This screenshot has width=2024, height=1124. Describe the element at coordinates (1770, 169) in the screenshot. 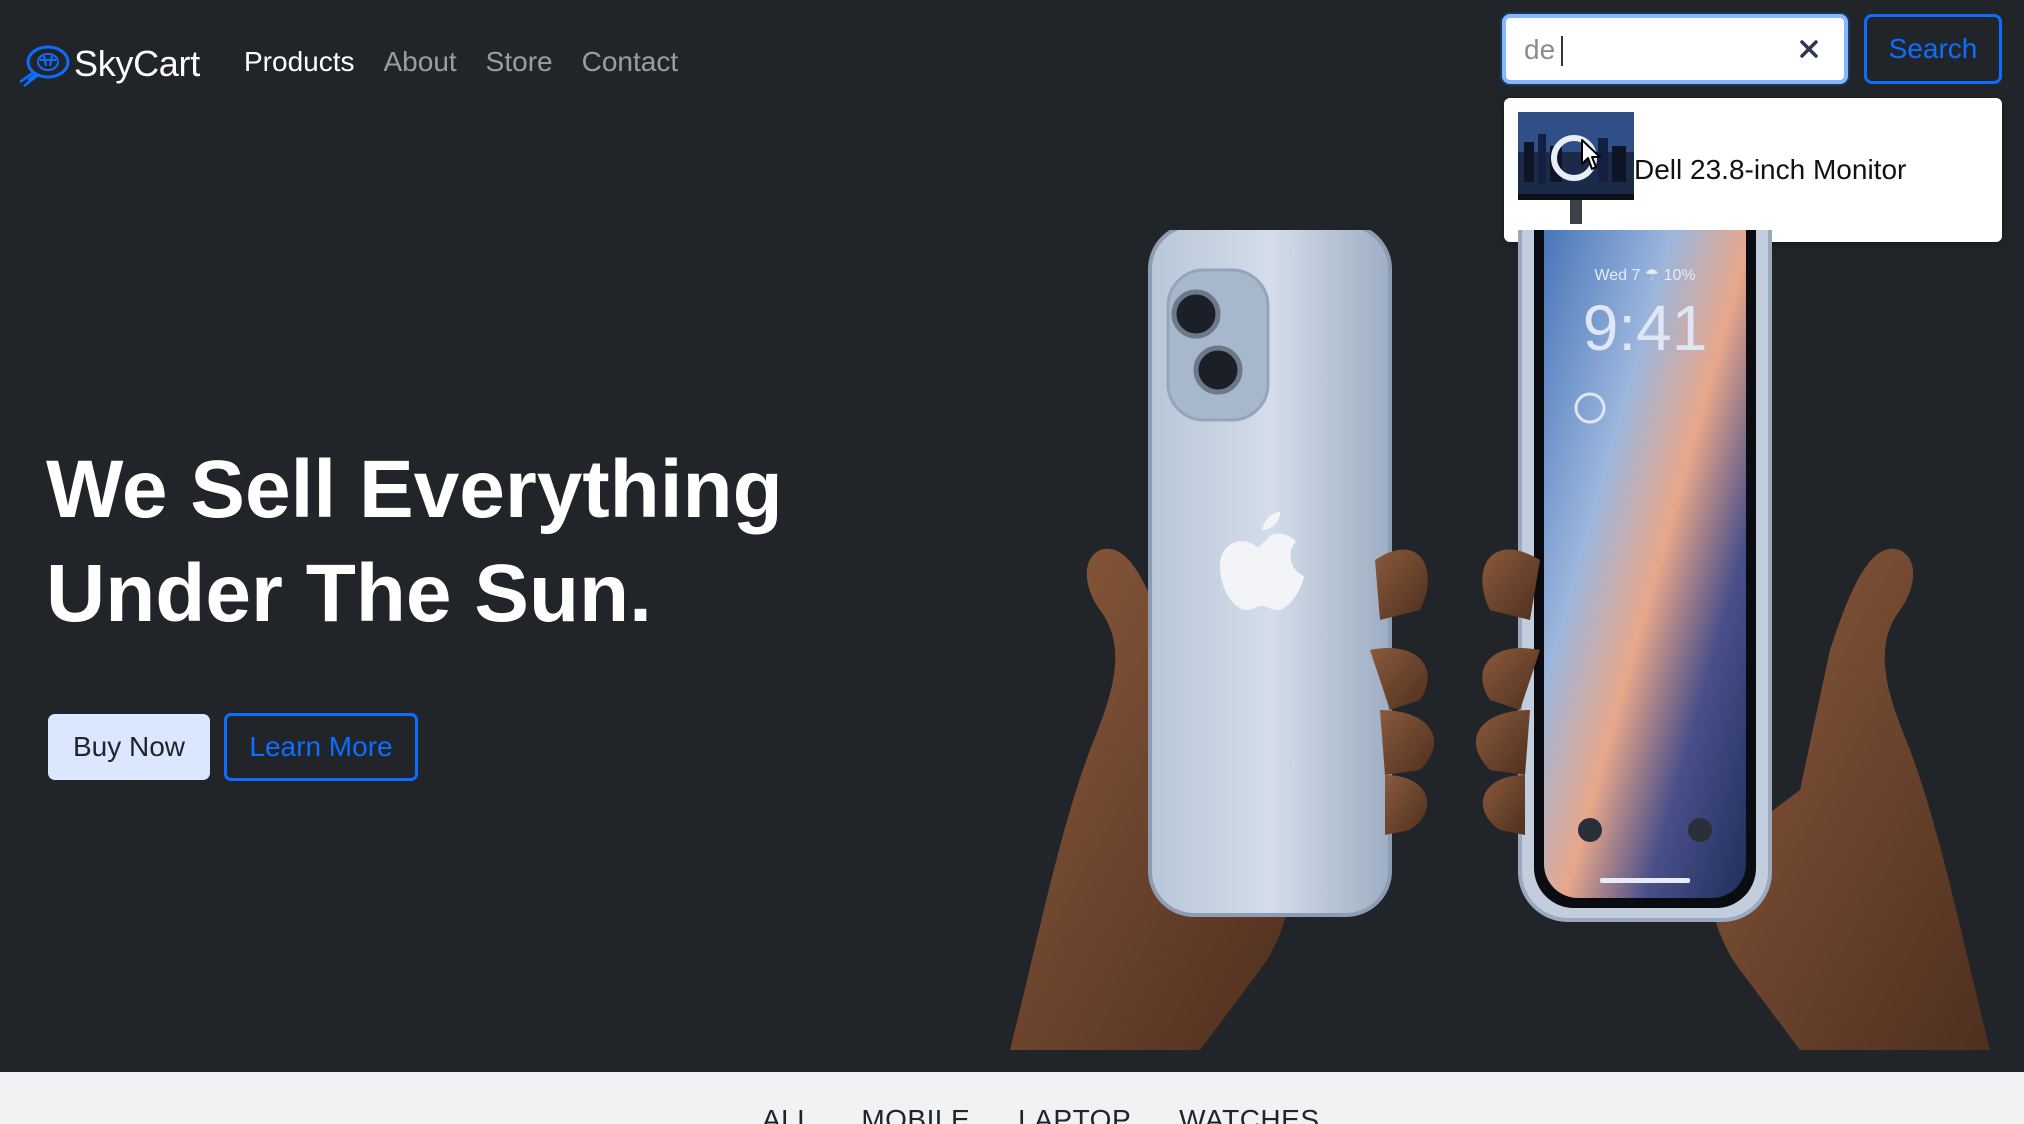

I see `search-result-name: Dell 23.8-inch Monitor` at that location.